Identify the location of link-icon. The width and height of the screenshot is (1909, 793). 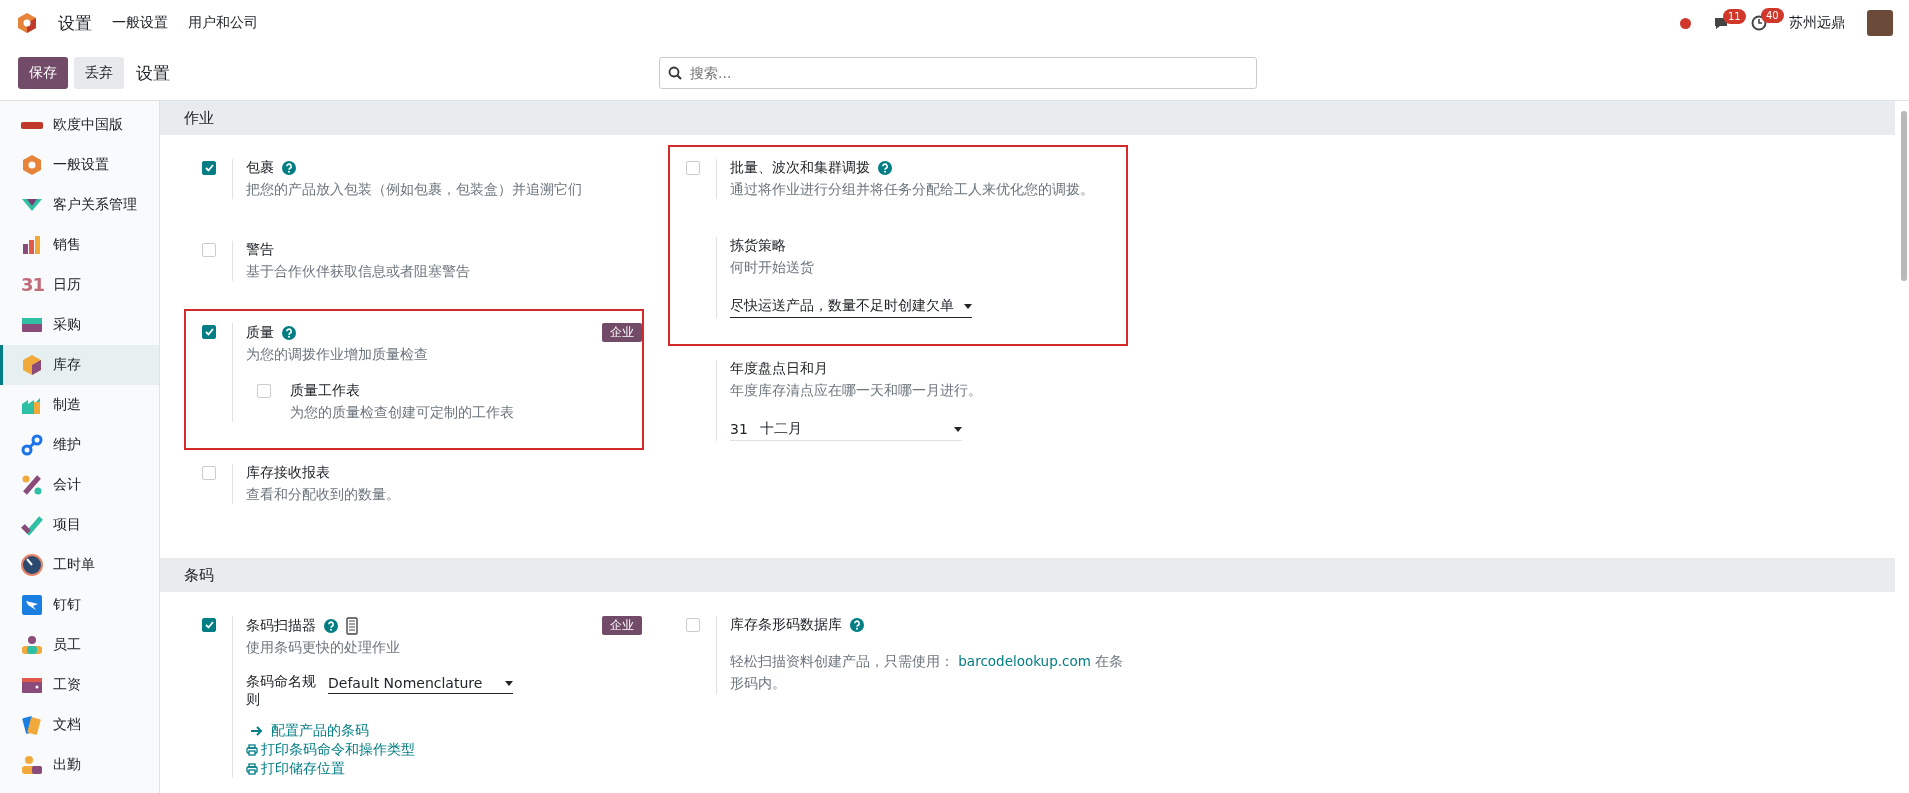
(32, 445).